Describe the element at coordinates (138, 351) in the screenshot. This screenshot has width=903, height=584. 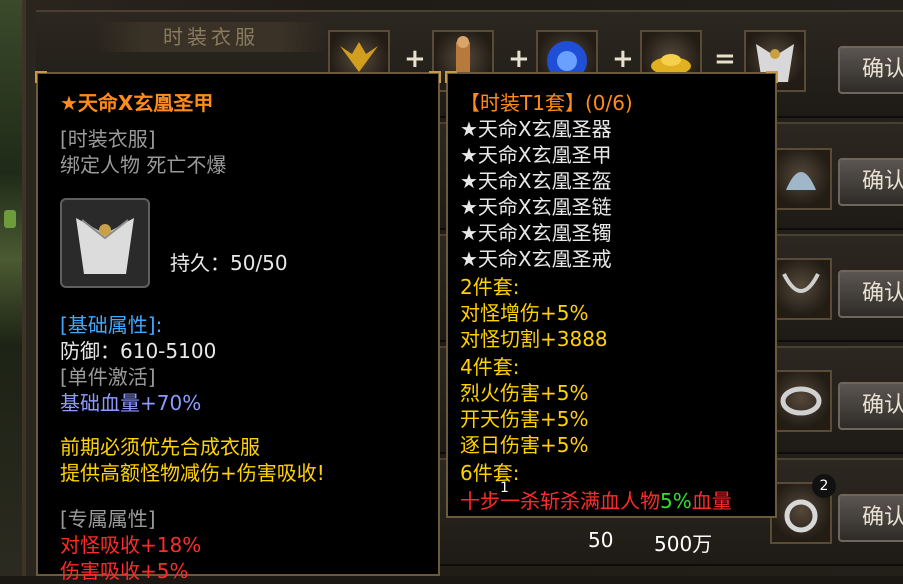
I see `defense-stat: 防御：610-5100` at that location.